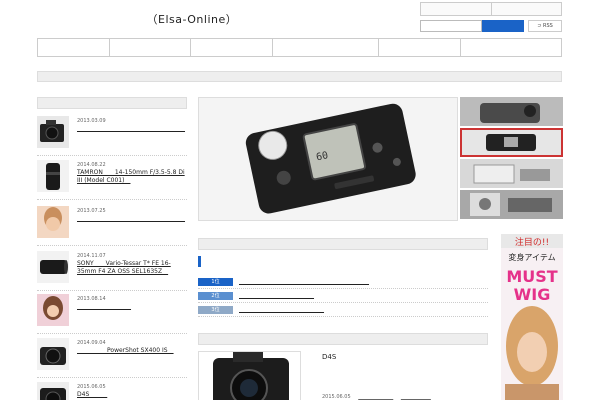  I want to click on featured-title: D4S, so click(341, 357).